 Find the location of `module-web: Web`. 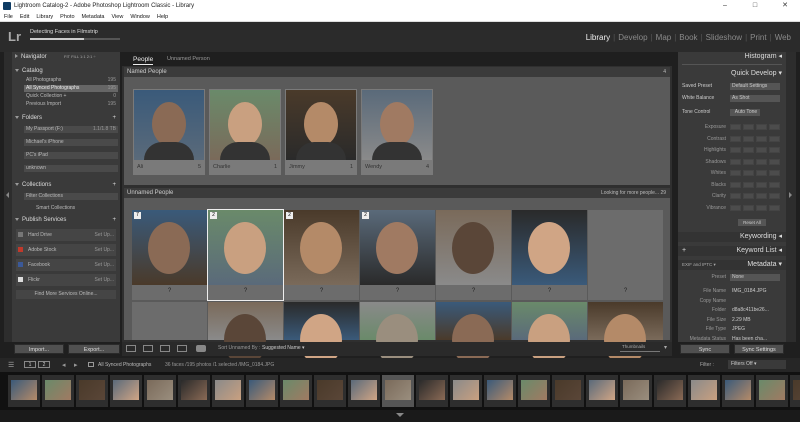

module-web: Web is located at coordinates (783, 37).